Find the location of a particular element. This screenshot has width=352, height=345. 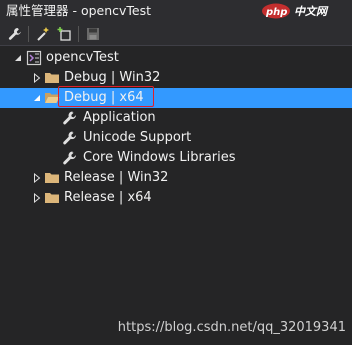

tree-item-label: Release | Win32 is located at coordinates (116, 177).